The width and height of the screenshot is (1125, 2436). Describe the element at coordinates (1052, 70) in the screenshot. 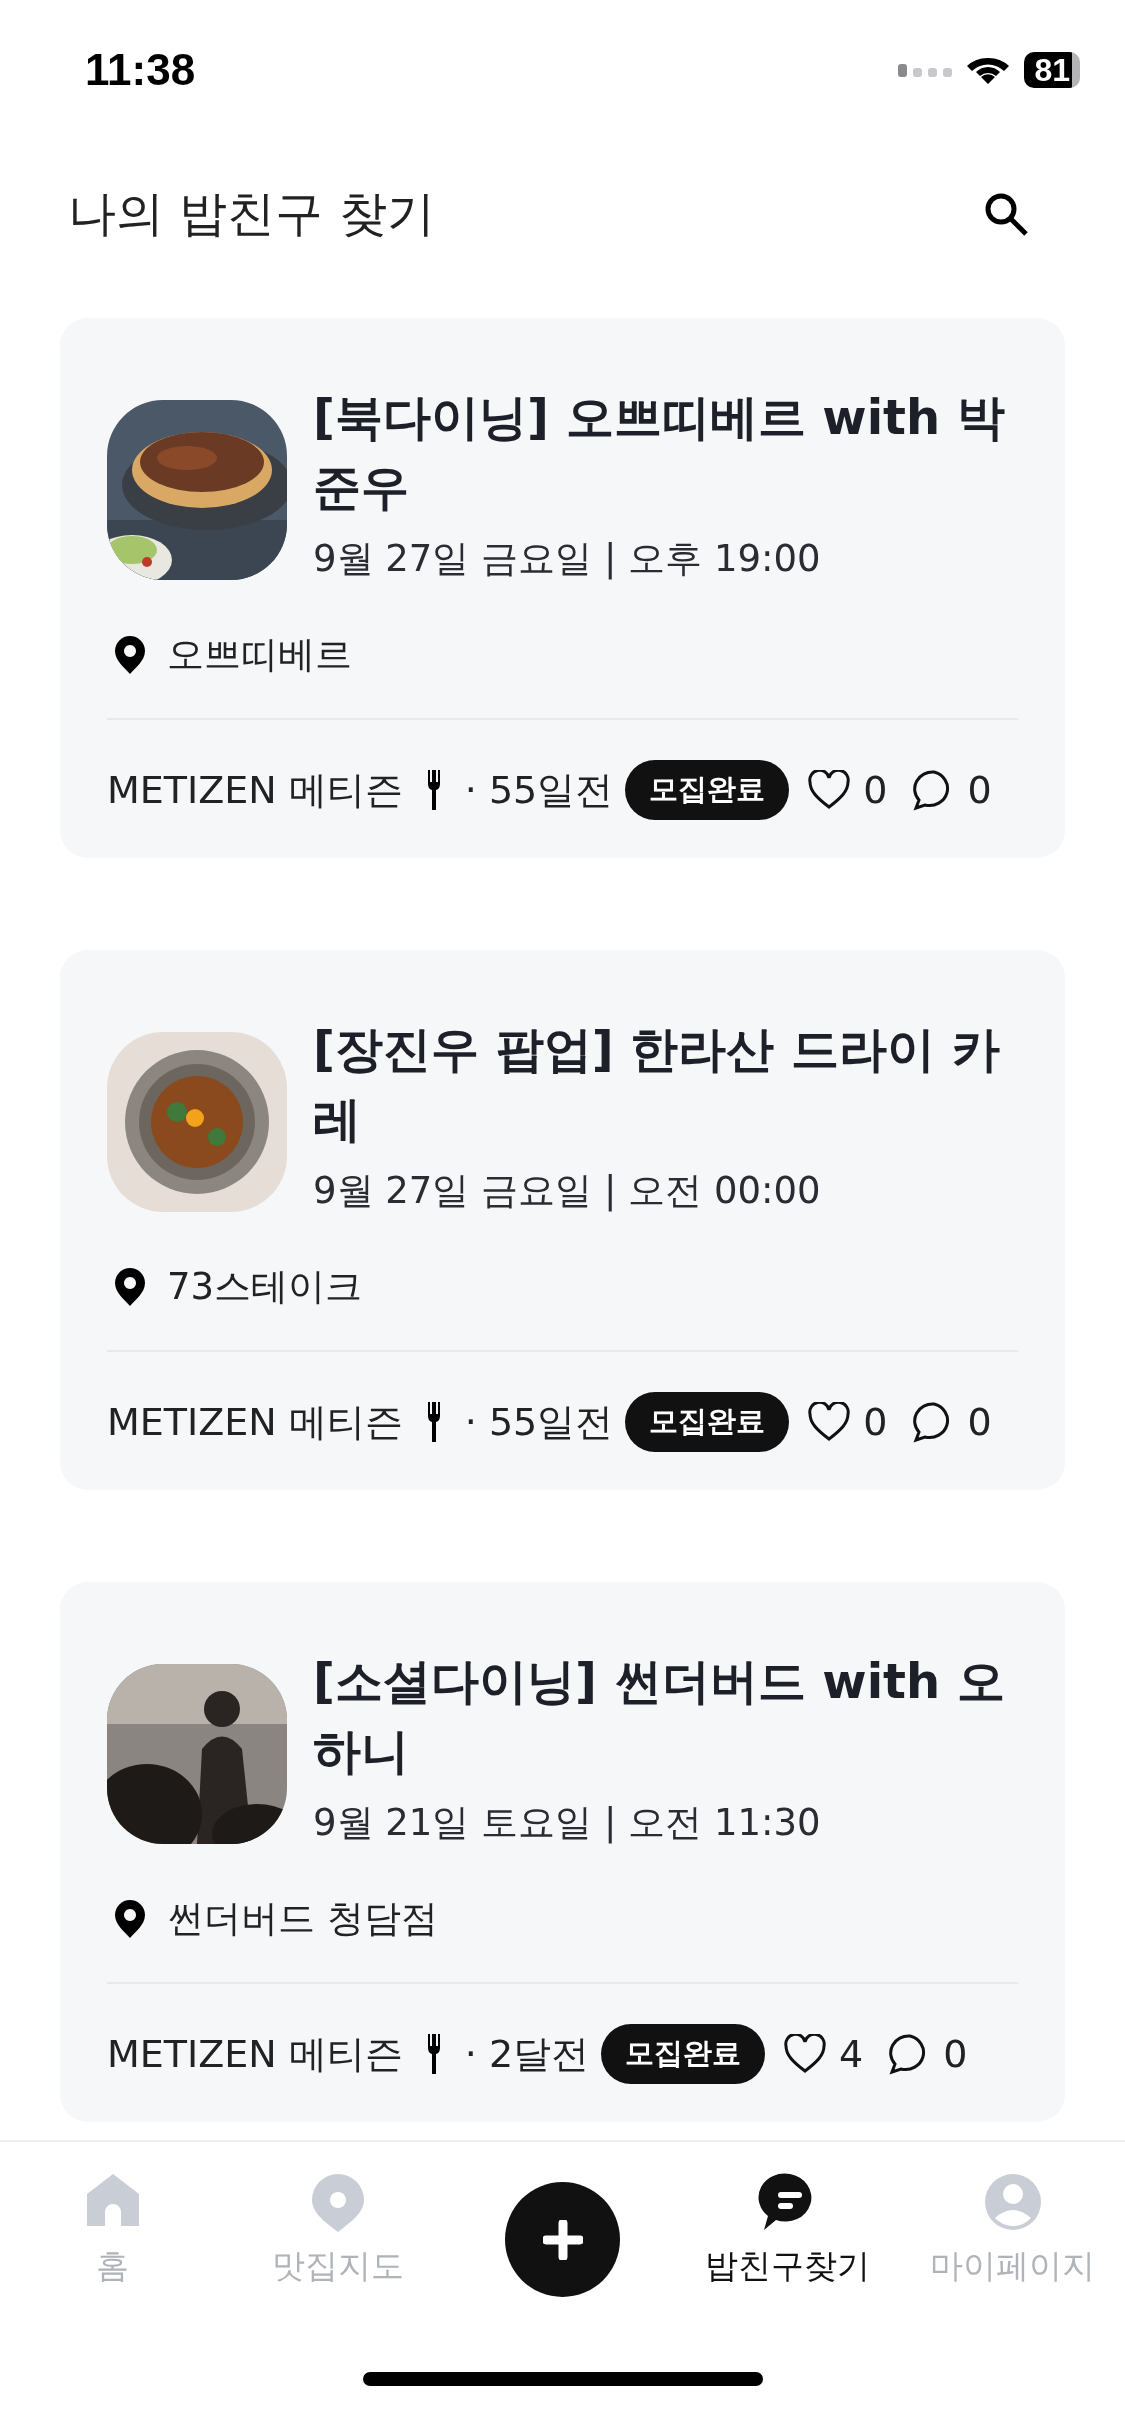

I see `battery-icon: 81` at that location.